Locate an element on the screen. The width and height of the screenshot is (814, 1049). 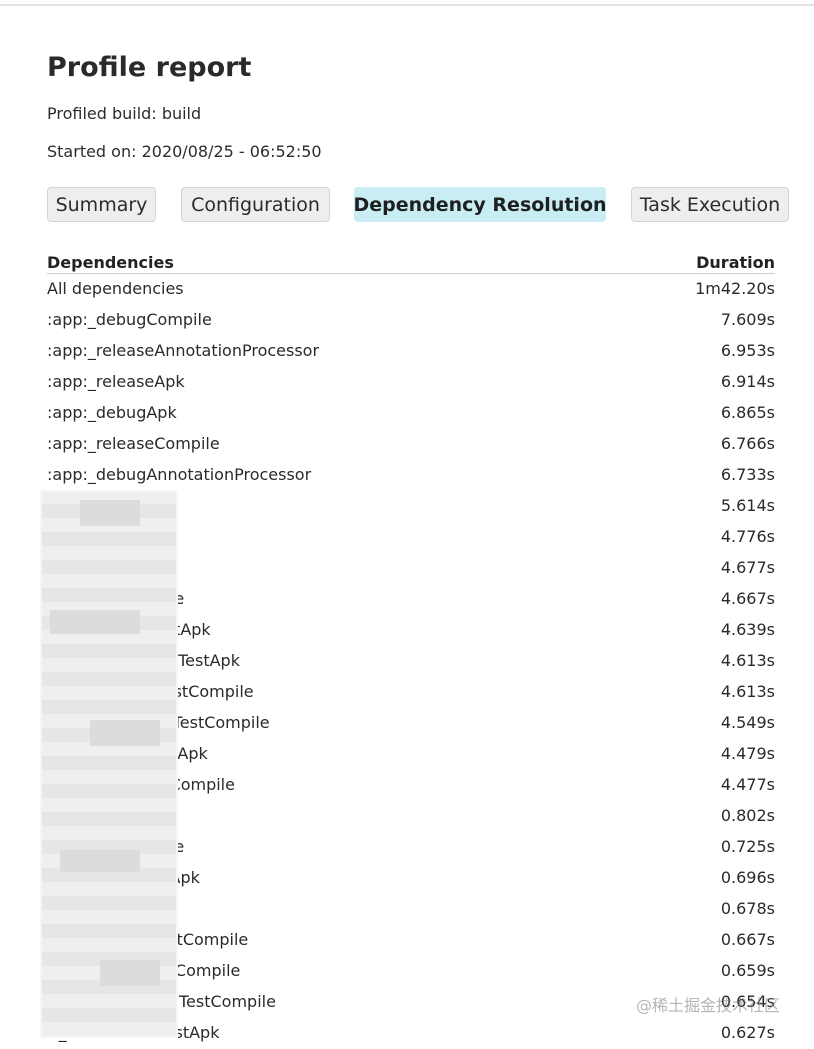
tab-dependency-resolution: Dependency Resolution is located at coordinates (480, 204).